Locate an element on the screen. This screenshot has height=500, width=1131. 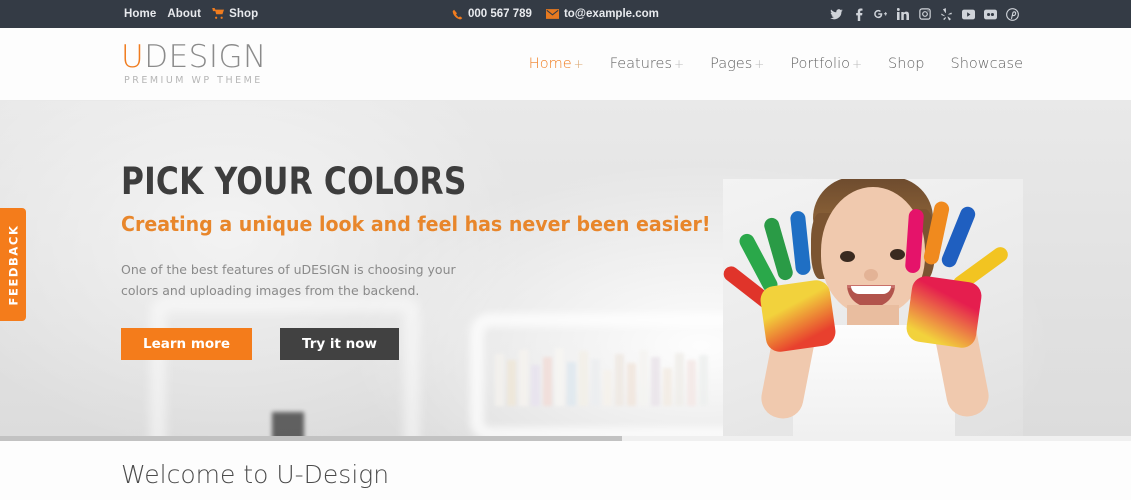
page-title: Welcome to U-Design is located at coordinates (255, 474).